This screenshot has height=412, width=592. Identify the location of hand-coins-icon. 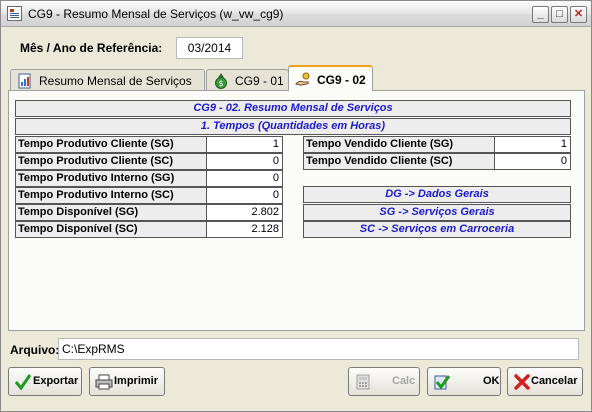
(302, 79).